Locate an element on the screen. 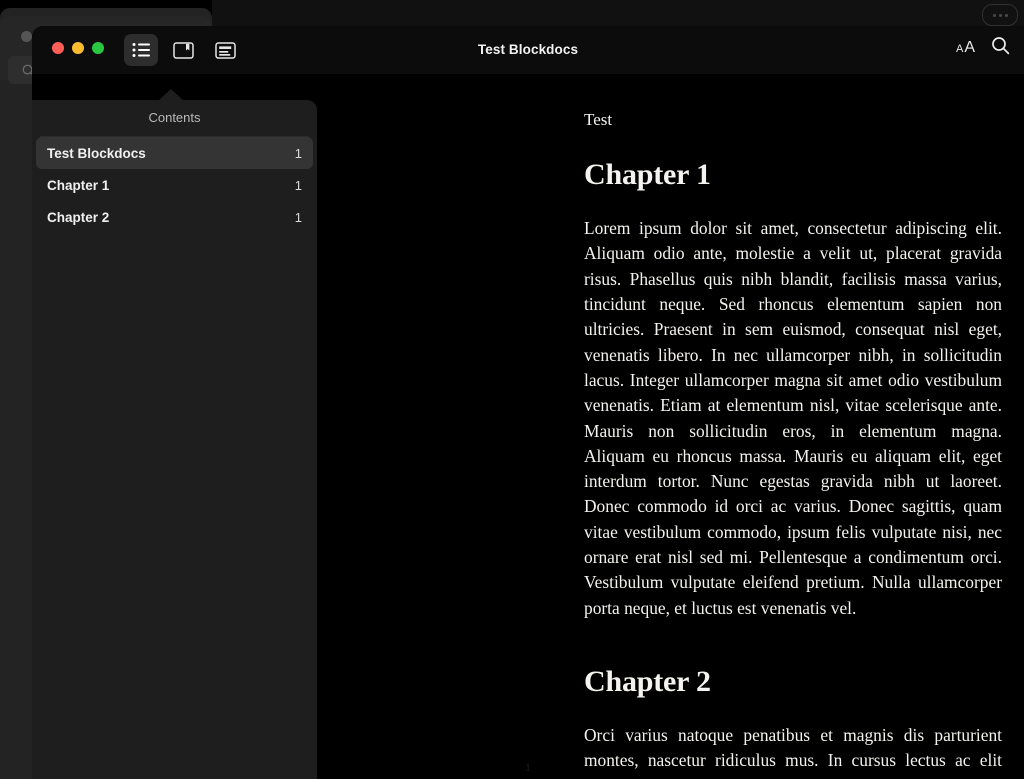 This screenshot has height=779, width=1024. contents-list: Test Blockdocs 1 Chapter 1 1 Chapter 2 1 is located at coordinates (174, 185).